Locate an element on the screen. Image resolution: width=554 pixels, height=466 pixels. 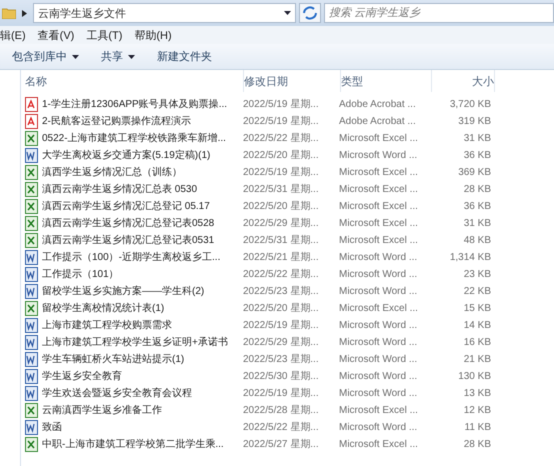
file-name: 学生返乡安全教育 is located at coordinates (82, 376).